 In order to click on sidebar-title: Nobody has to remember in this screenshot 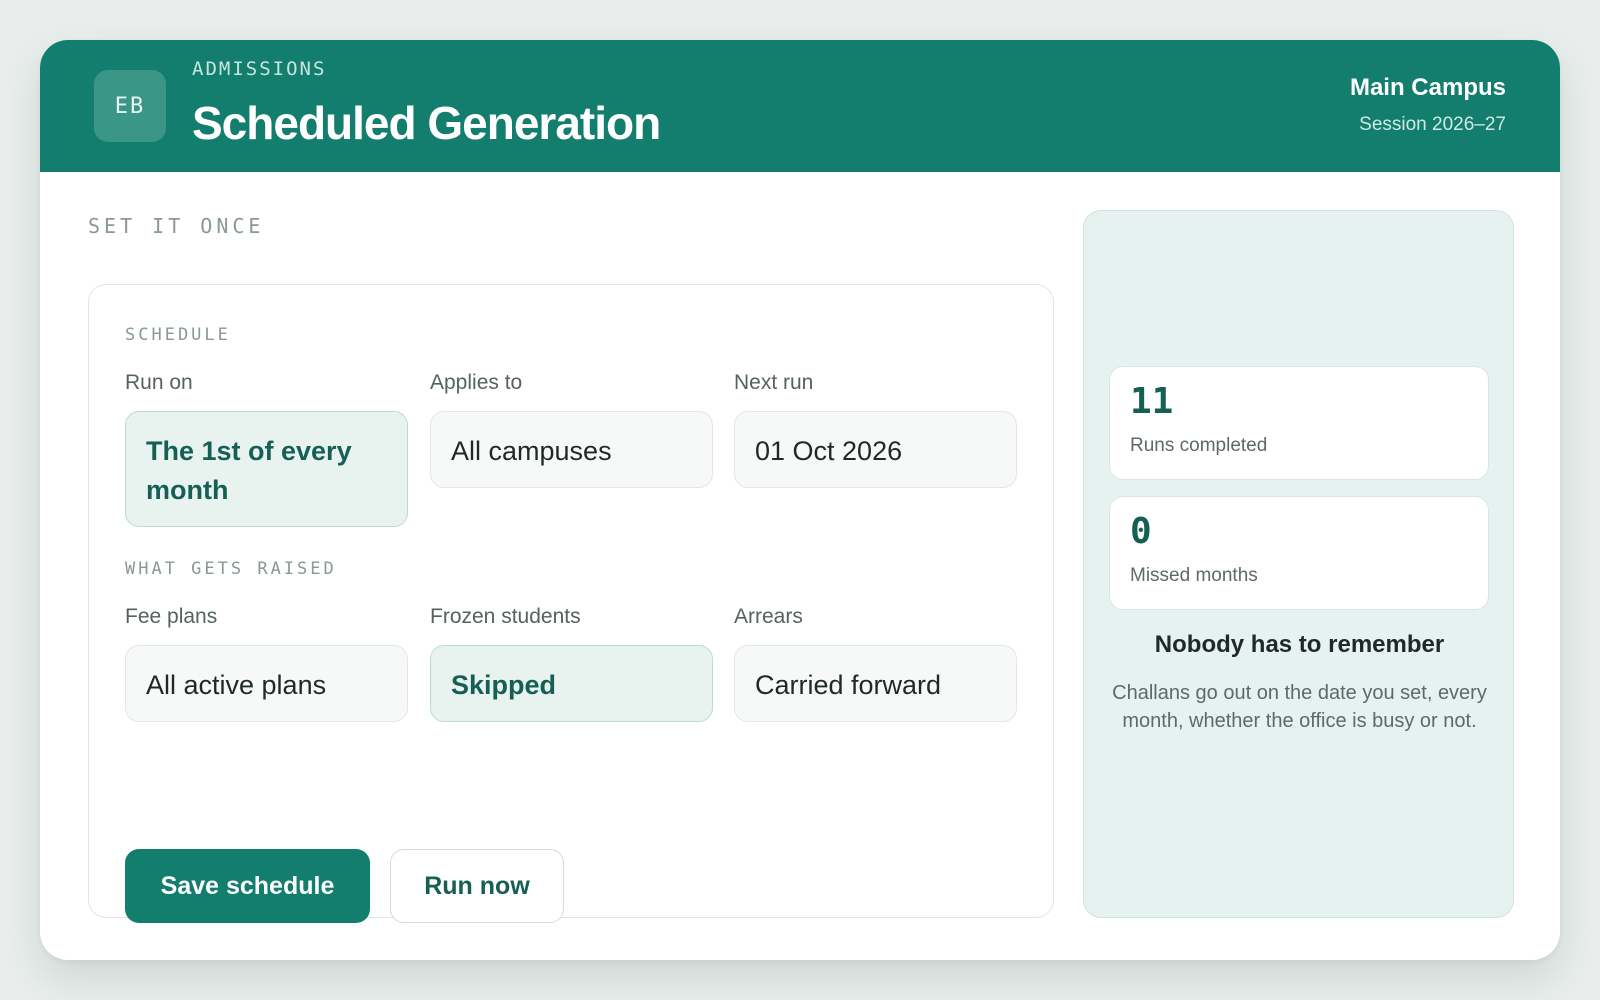, I will do `click(1299, 644)`.